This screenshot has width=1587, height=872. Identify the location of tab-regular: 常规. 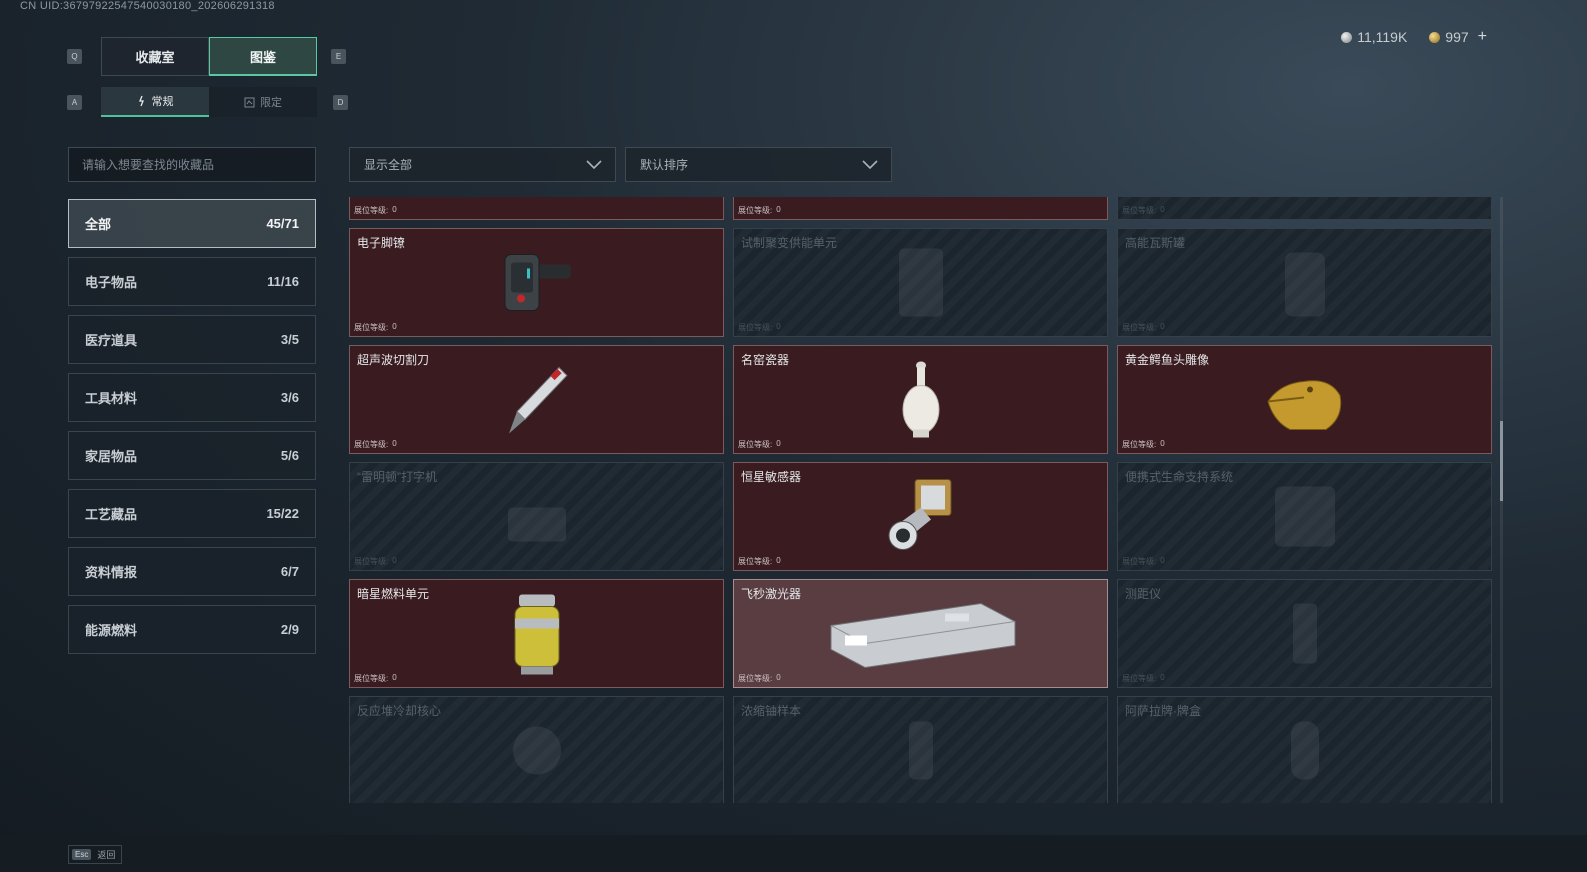
(155, 102).